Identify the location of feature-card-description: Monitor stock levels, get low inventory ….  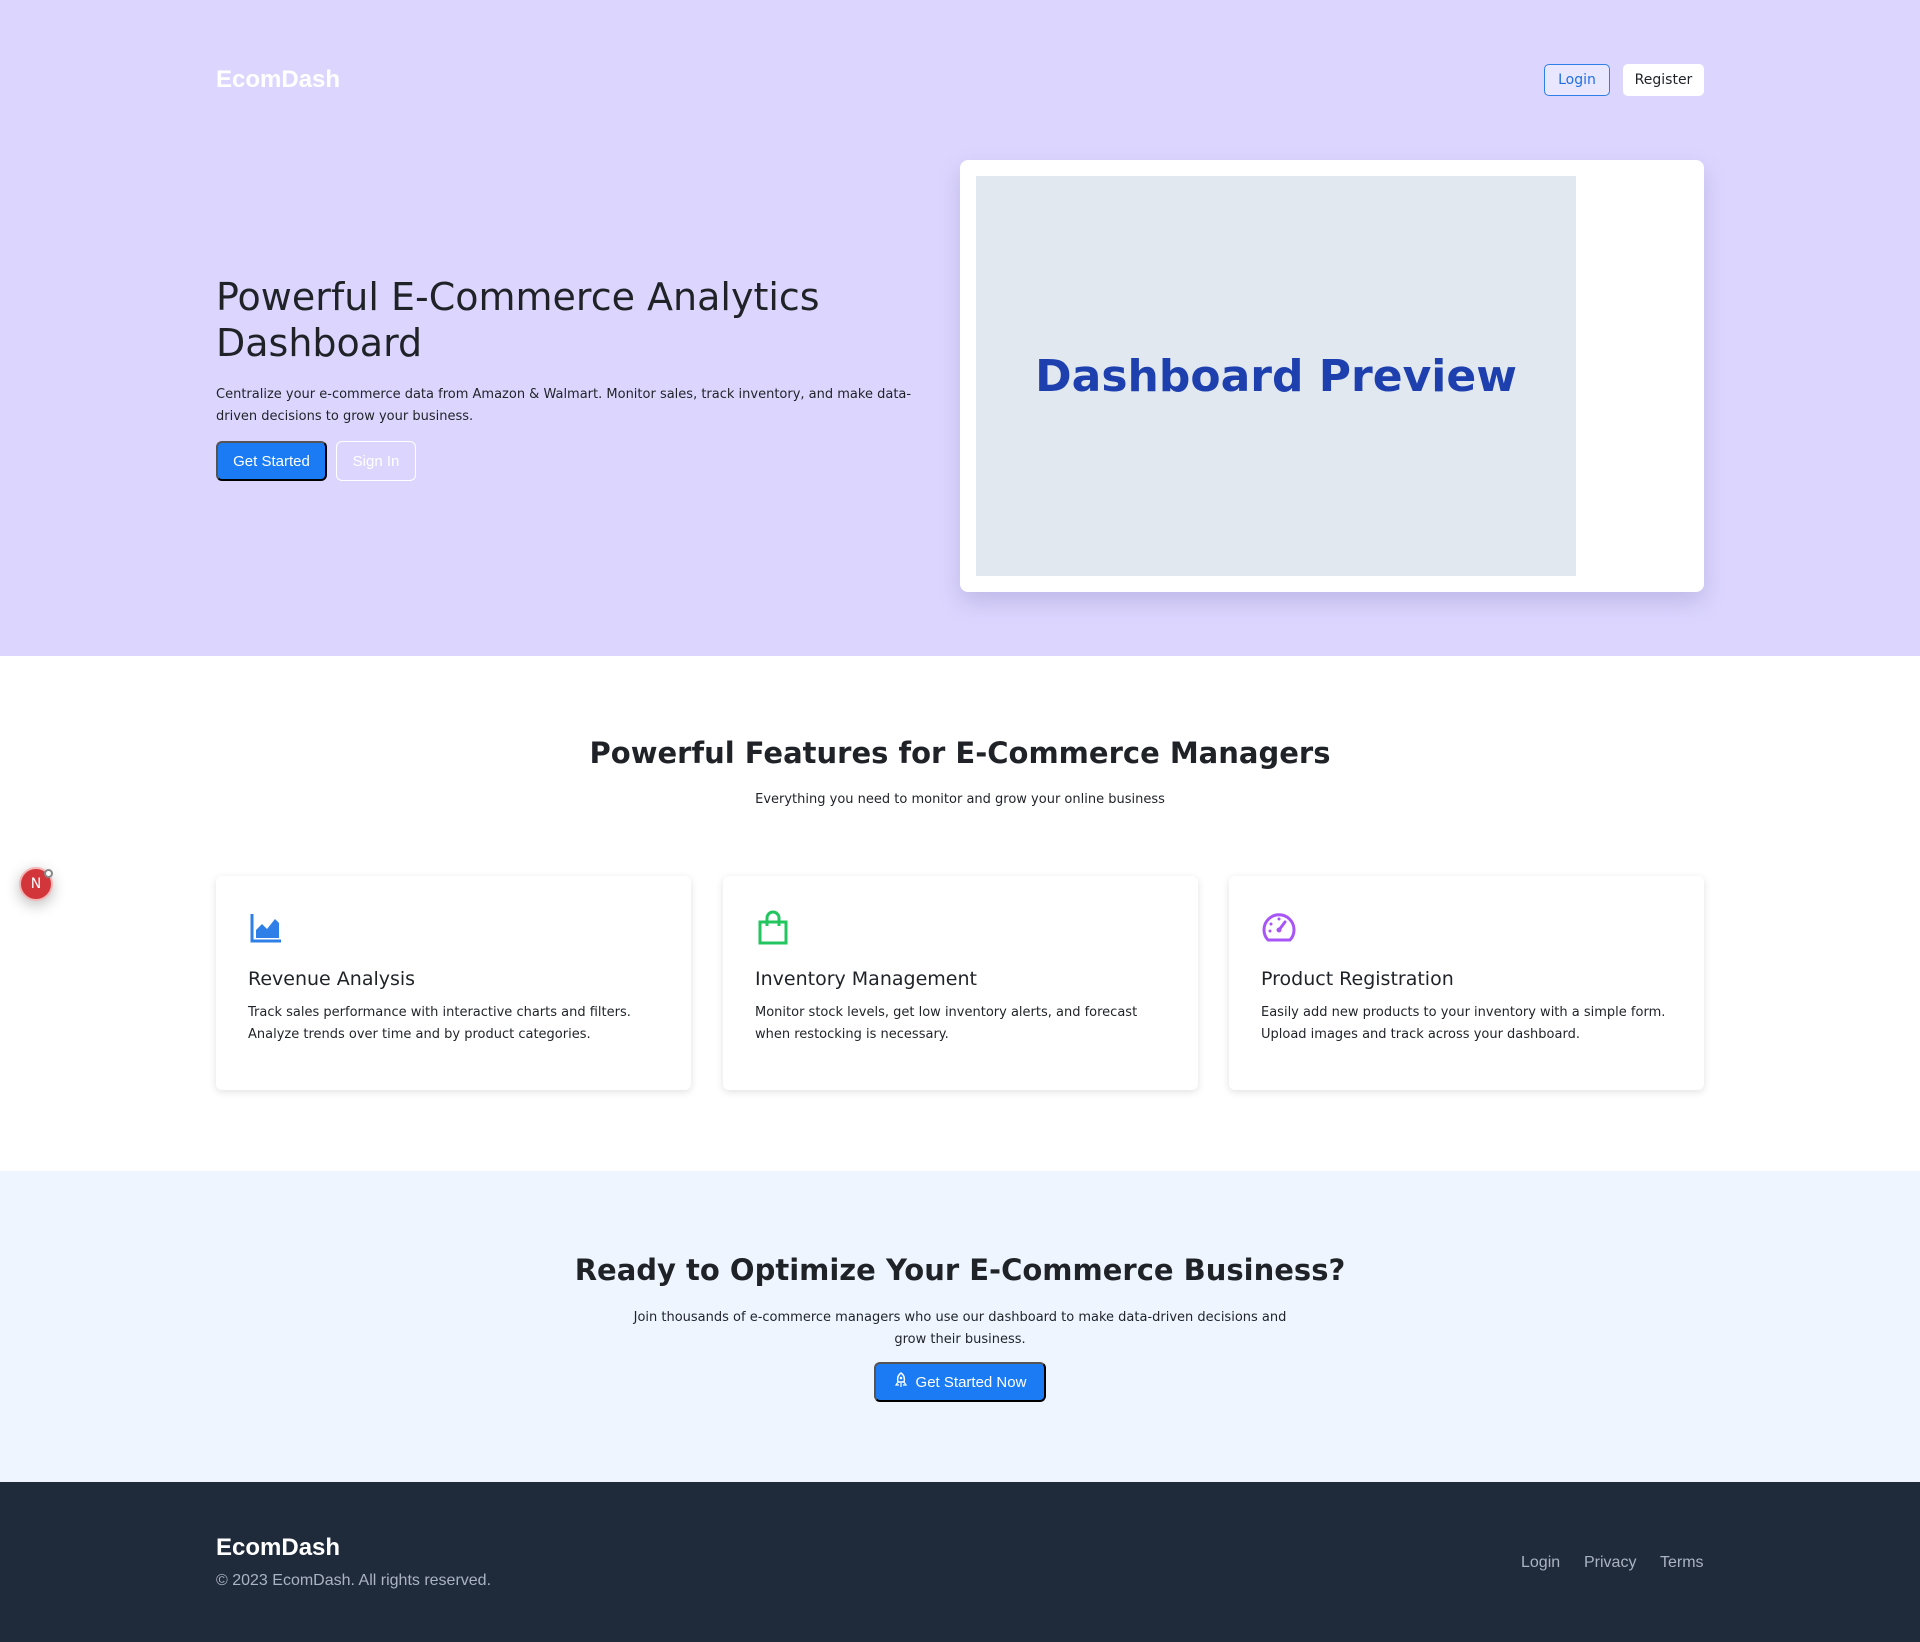
(946, 1023).